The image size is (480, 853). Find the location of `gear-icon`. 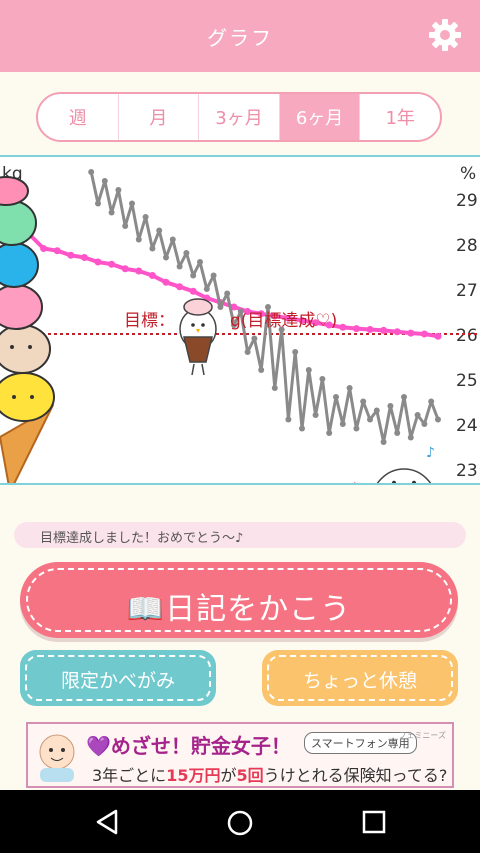

gear-icon is located at coordinates (445, 35).